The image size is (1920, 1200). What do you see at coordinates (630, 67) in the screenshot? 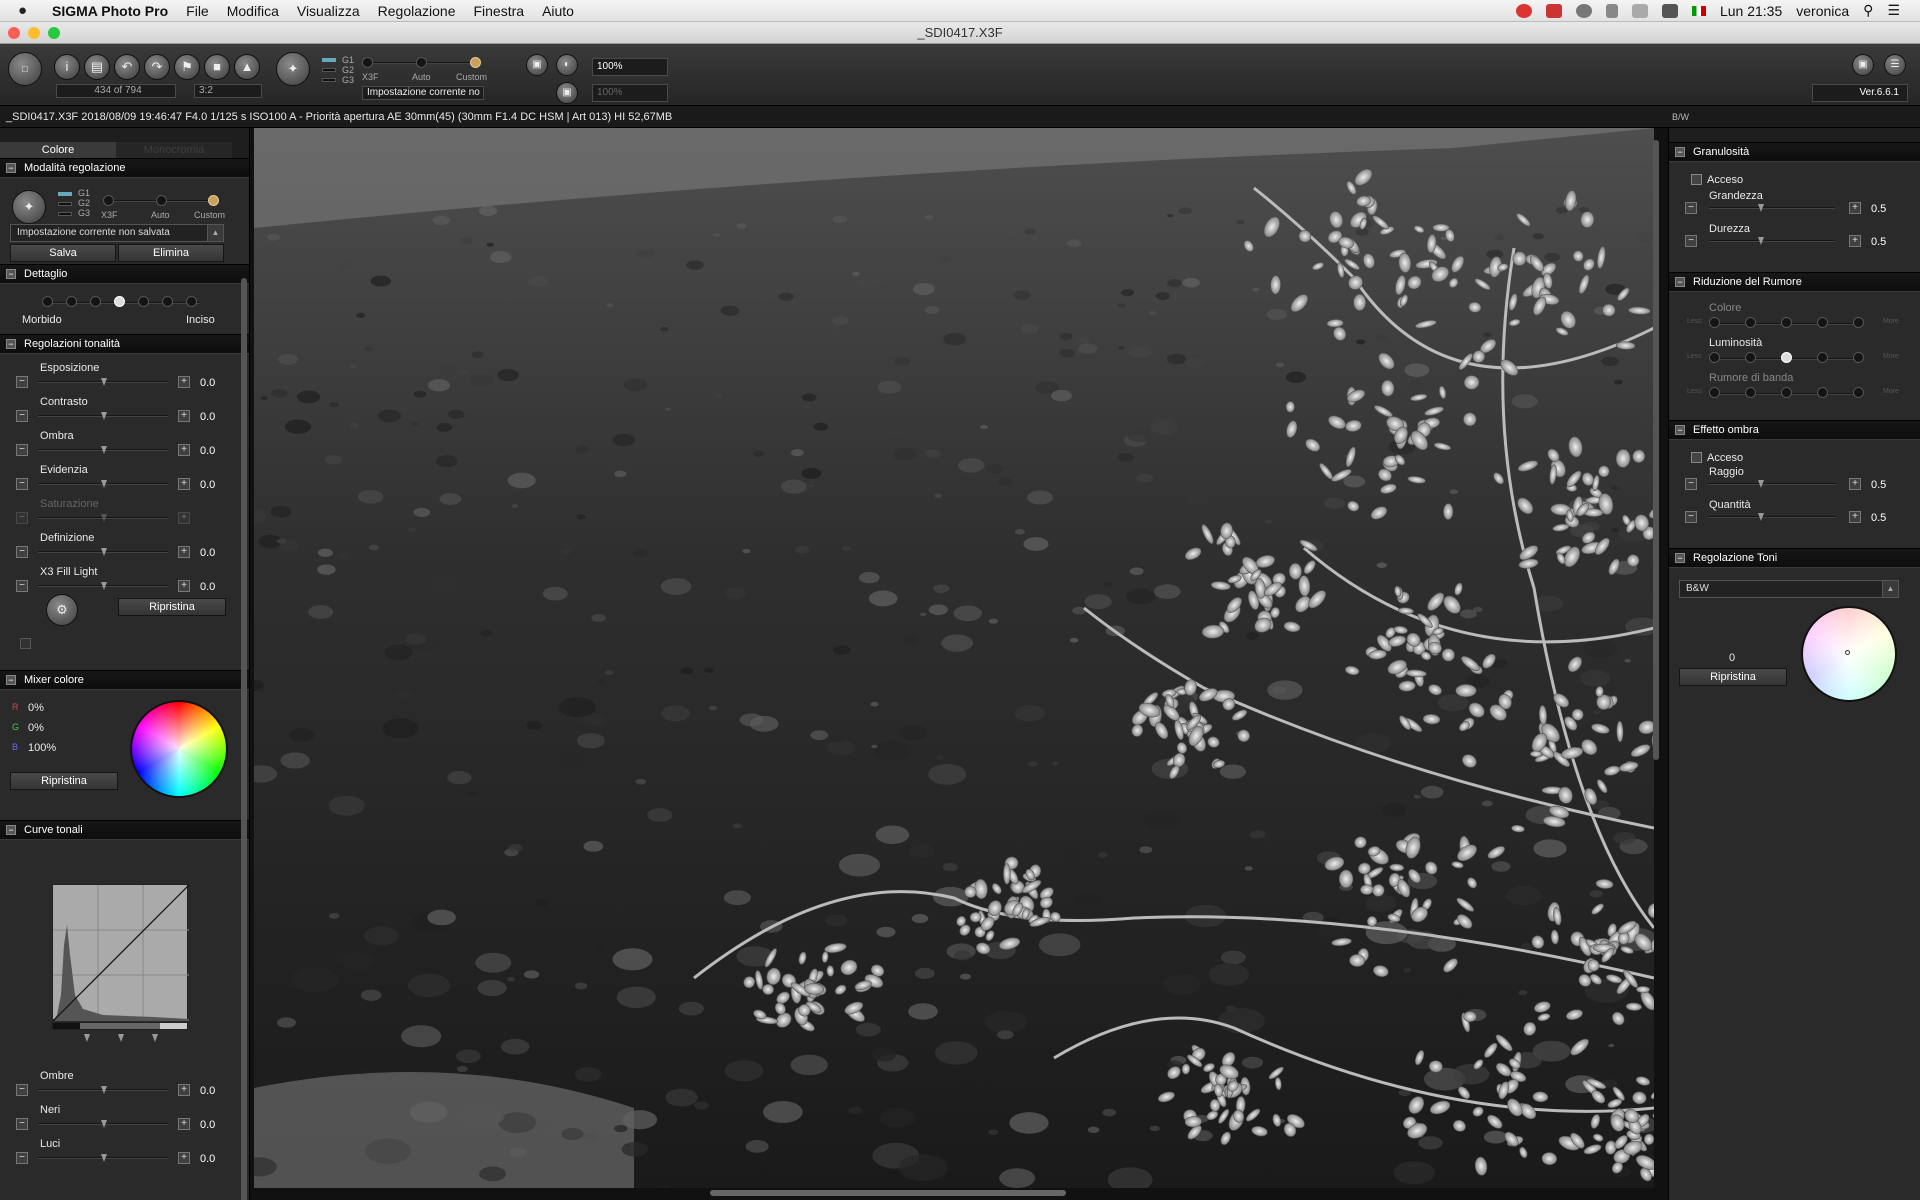
I see `zoom-select: 100%` at bounding box center [630, 67].